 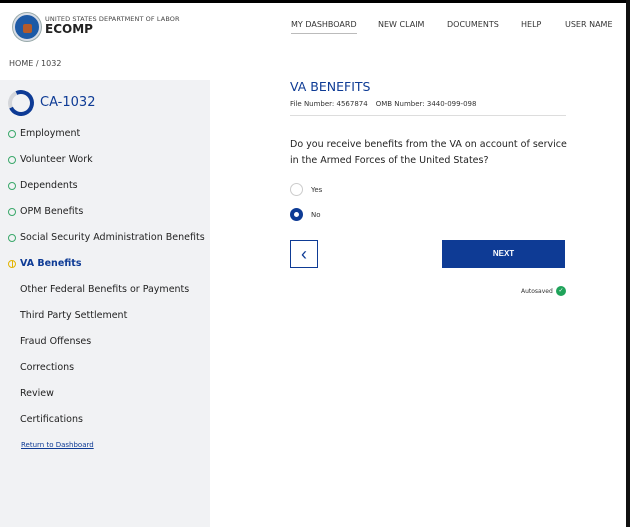 What do you see at coordinates (68, 102) in the screenshot?
I see `claim-id: CA-1032` at bounding box center [68, 102].